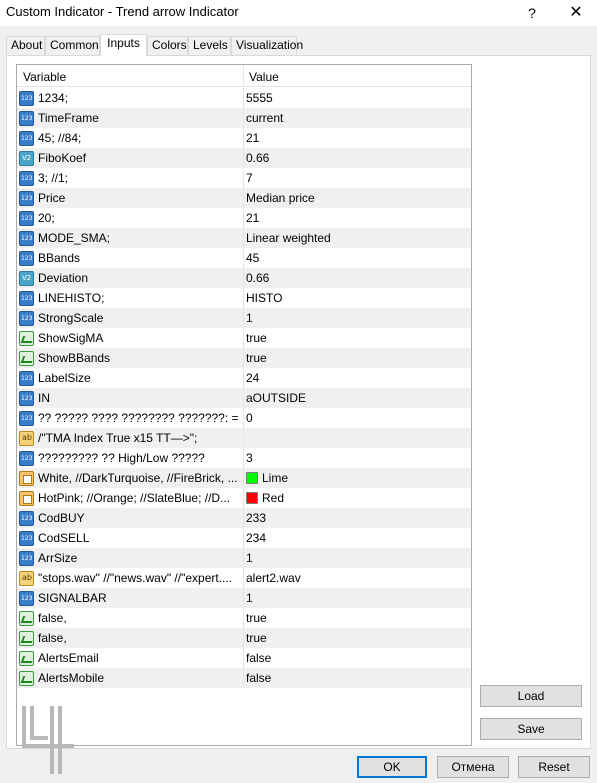 This screenshot has width=597, height=783. Describe the element at coordinates (253, 378) in the screenshot. I see `value-text: 24` at that location.